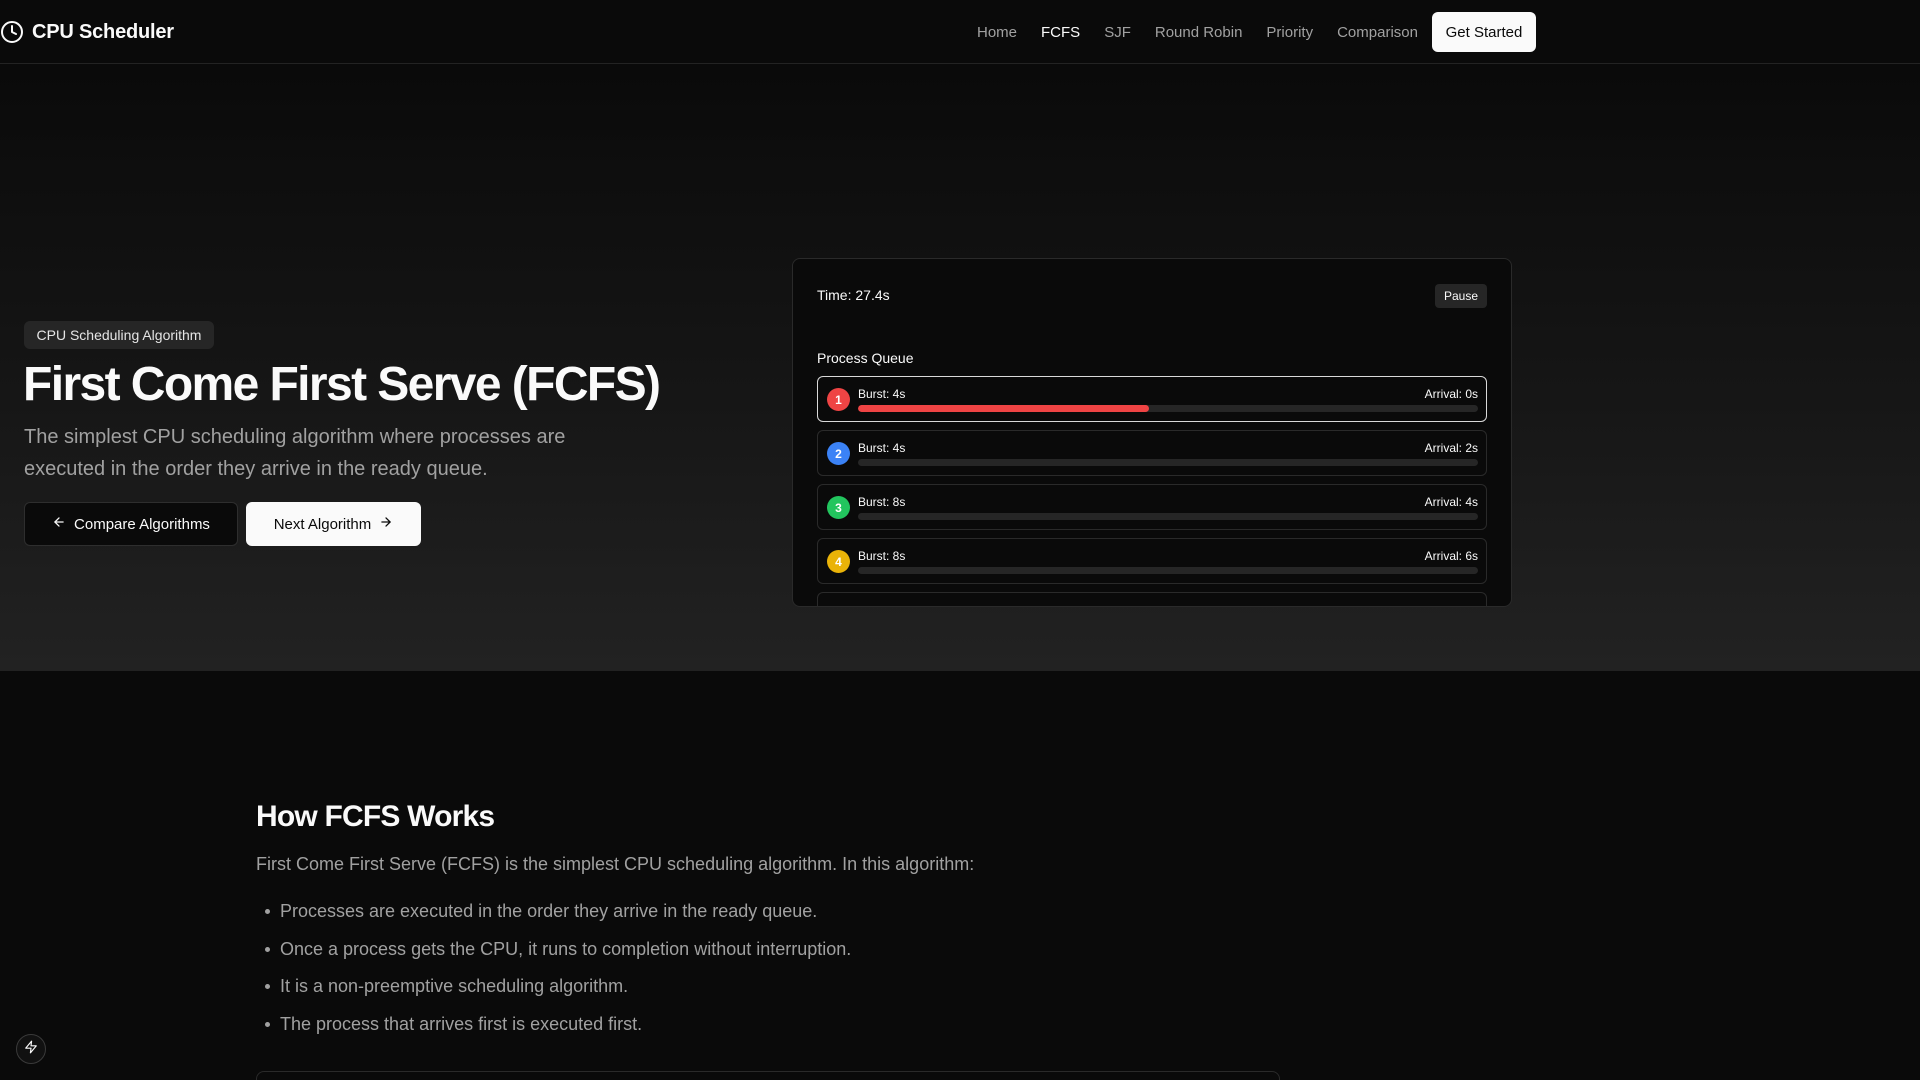 This screenshot has width=1920, height=1080. I want to click on process-arrival: Arrival: 6s, so click(1451, 556).